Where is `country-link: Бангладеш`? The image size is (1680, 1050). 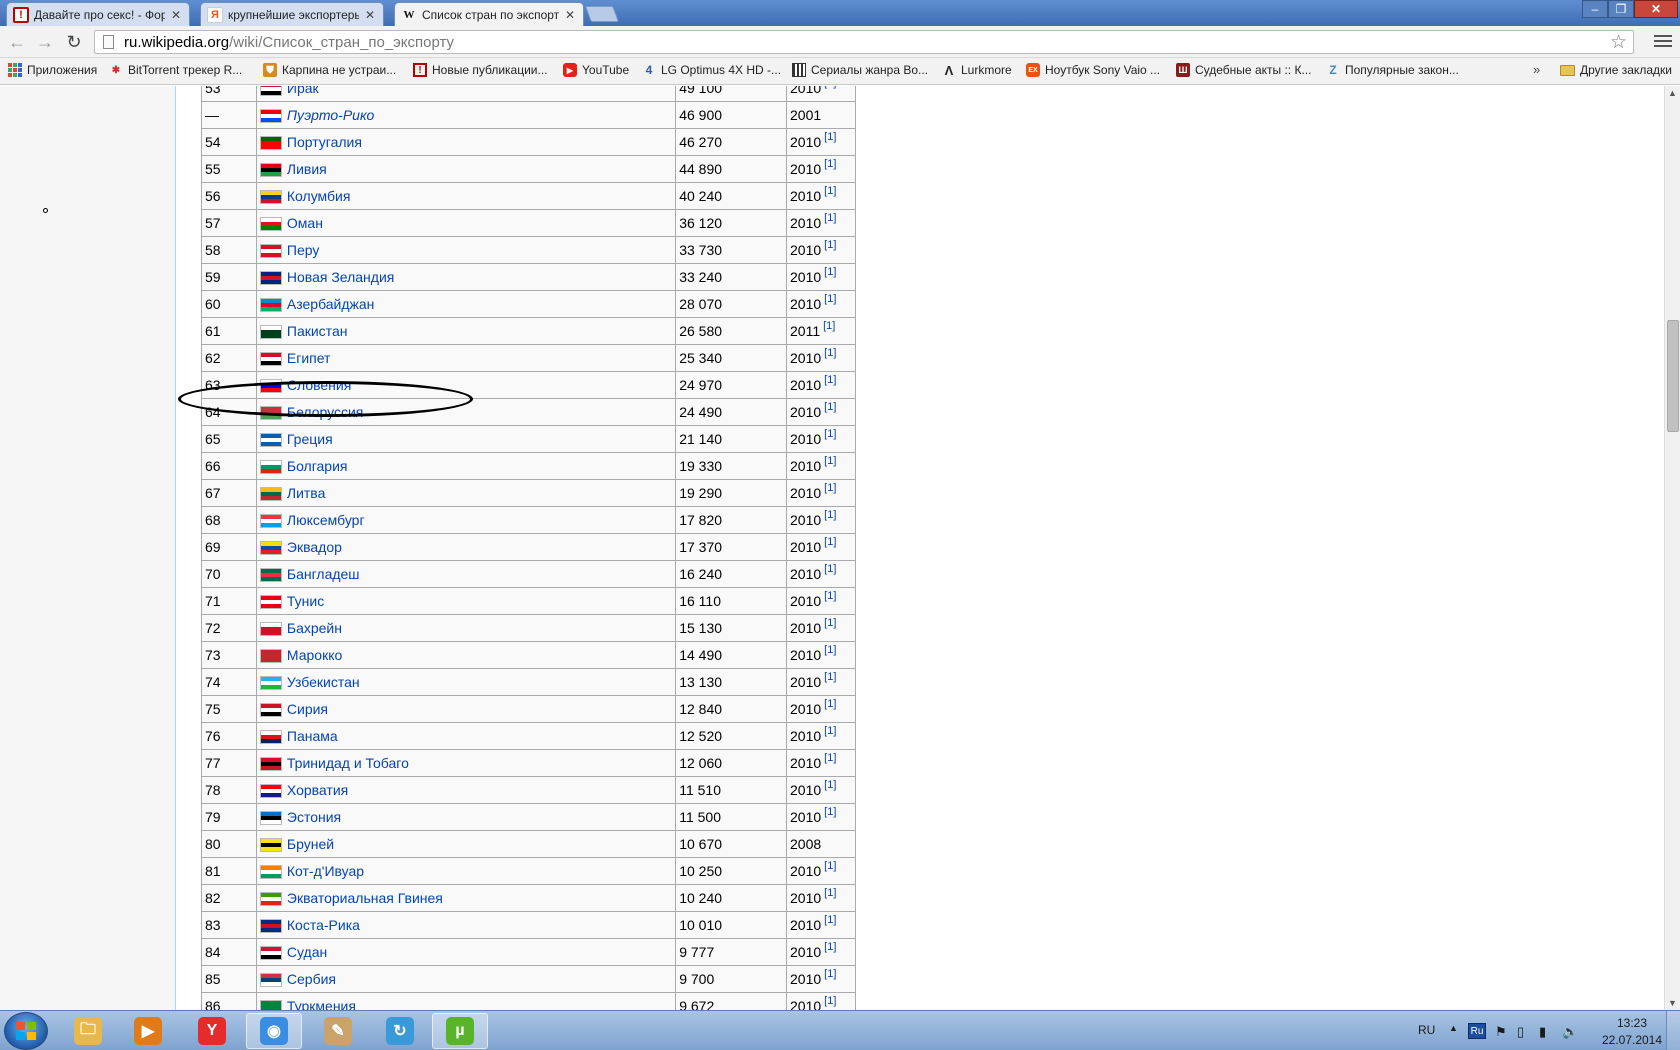 country-link: Бангладеш is located at coordinates (323, 574).